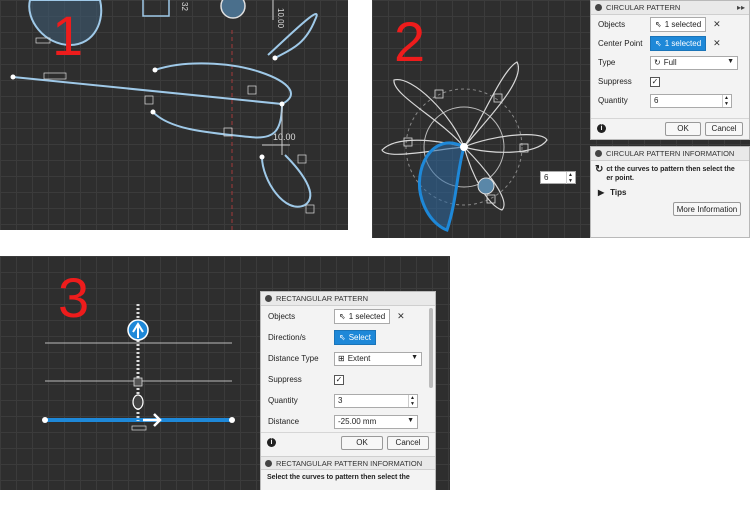  I want to click on pattern-icon: ↻, so click(599, 169).